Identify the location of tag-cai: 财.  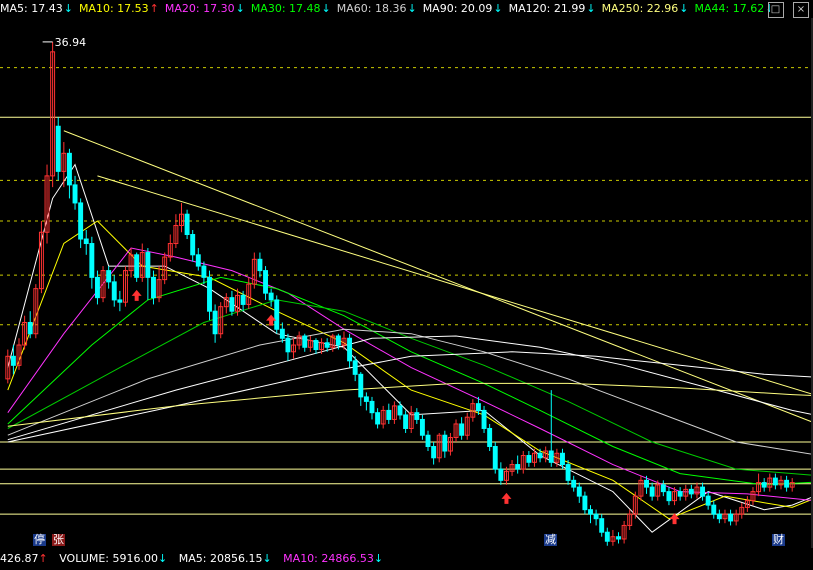
(778, 539).